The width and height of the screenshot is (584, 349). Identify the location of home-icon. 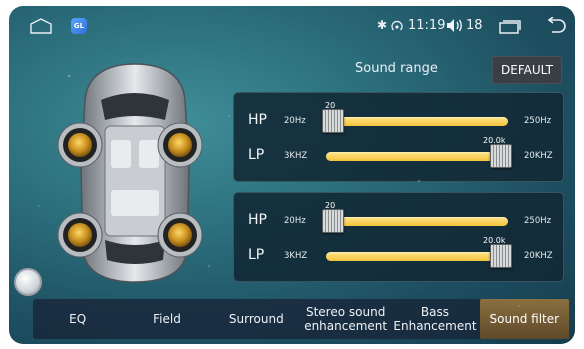
(41, 28).